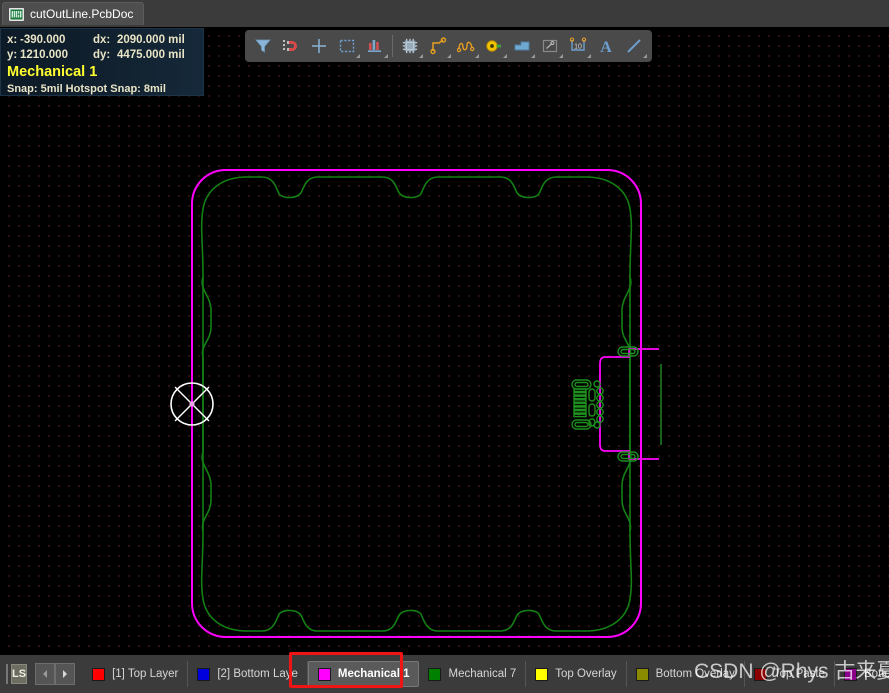 This screenshot has height=693, width=889. I want to click on title-bar: cutOutLine.PcbDoc, so click(444, 13).